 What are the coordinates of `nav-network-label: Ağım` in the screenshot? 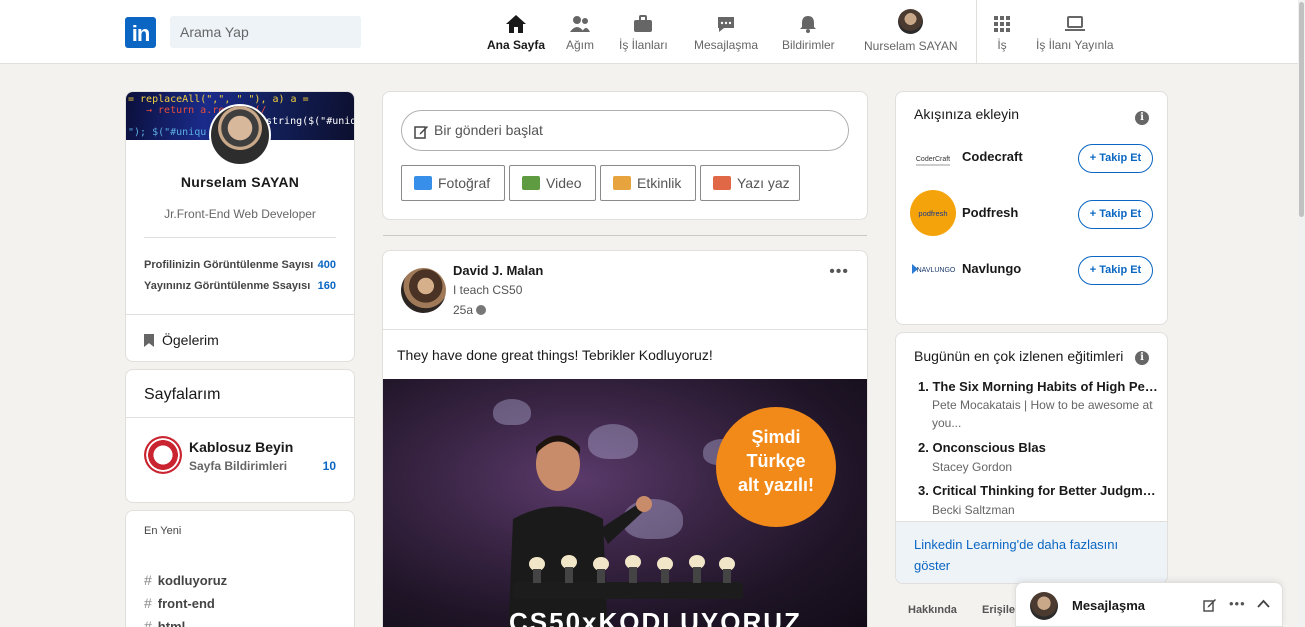 It's located at (580, 45).